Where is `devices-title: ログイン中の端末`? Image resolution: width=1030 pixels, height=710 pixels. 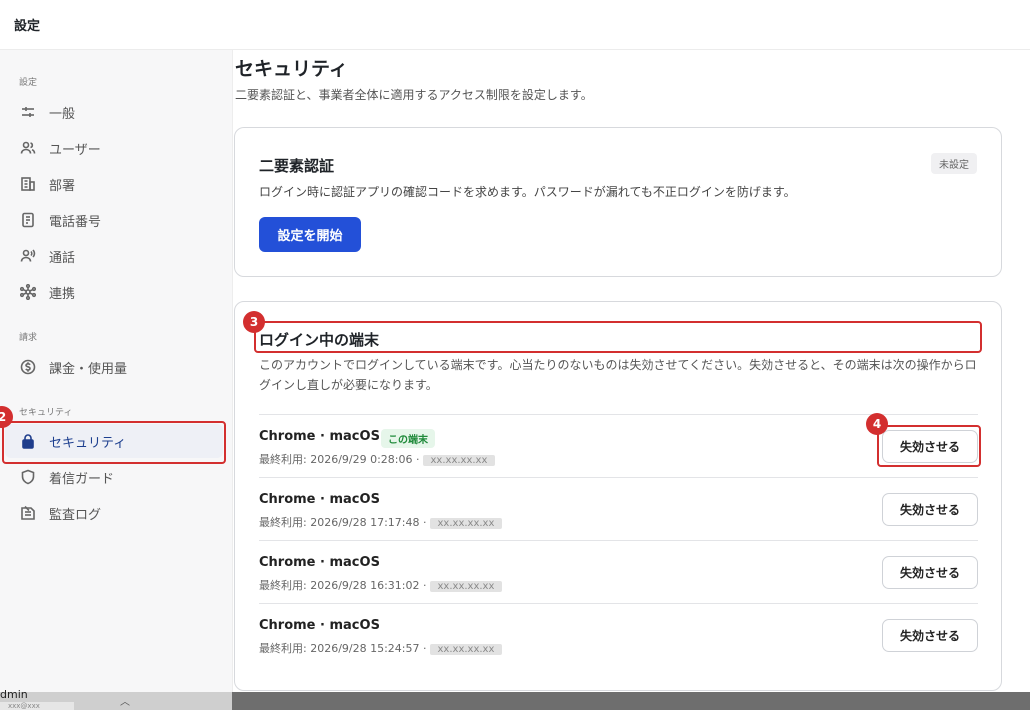
devices-title: ログイン中の端末 is located at coordinates (319, 340).